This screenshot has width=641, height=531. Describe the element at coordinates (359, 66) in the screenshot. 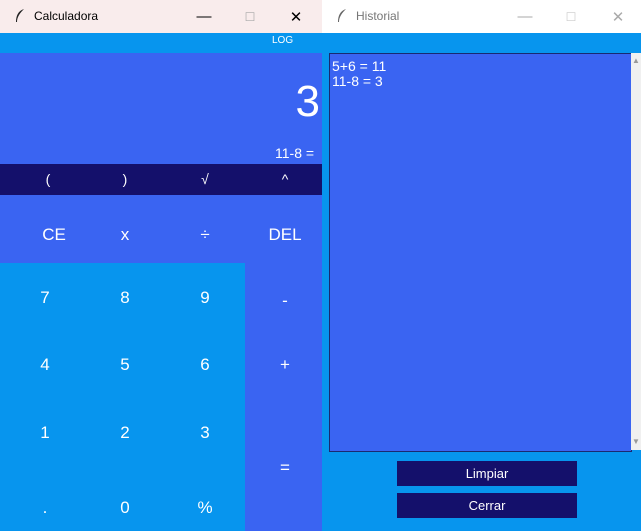

I see `history-entry: 5+6 = 11` at that location.